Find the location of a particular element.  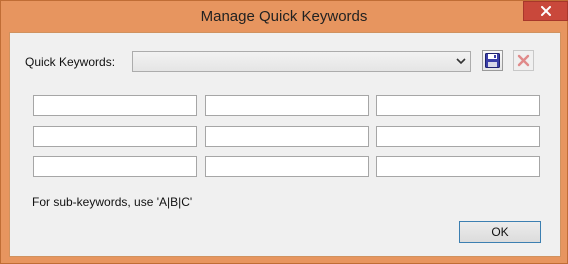

delete-button is located at coordinates (523, 60).